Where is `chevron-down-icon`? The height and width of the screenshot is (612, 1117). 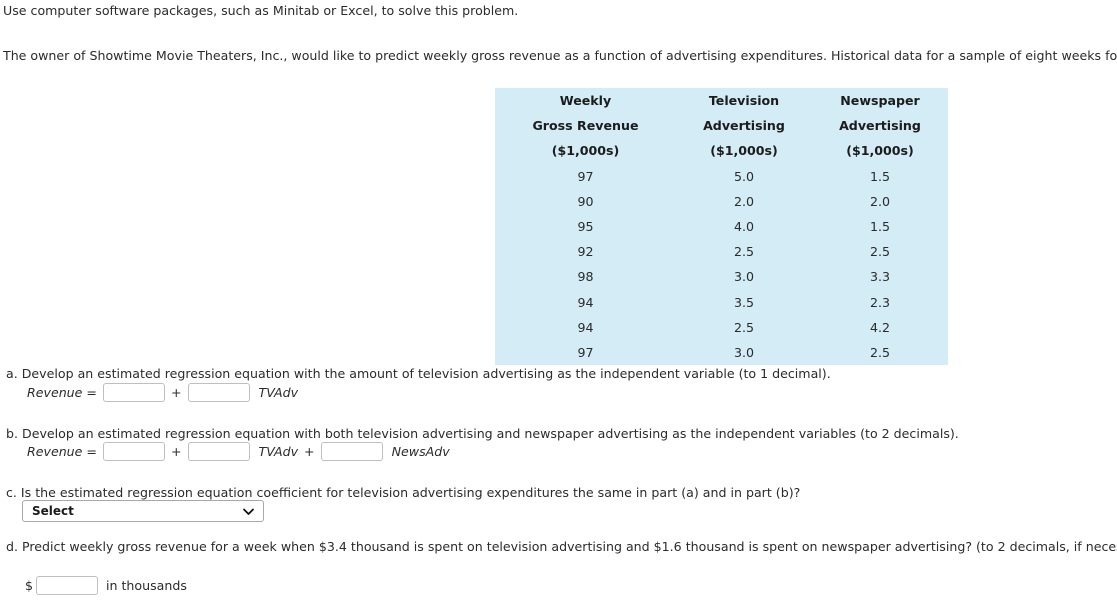
chevron-down-icon is located at coordinates (248, 511).